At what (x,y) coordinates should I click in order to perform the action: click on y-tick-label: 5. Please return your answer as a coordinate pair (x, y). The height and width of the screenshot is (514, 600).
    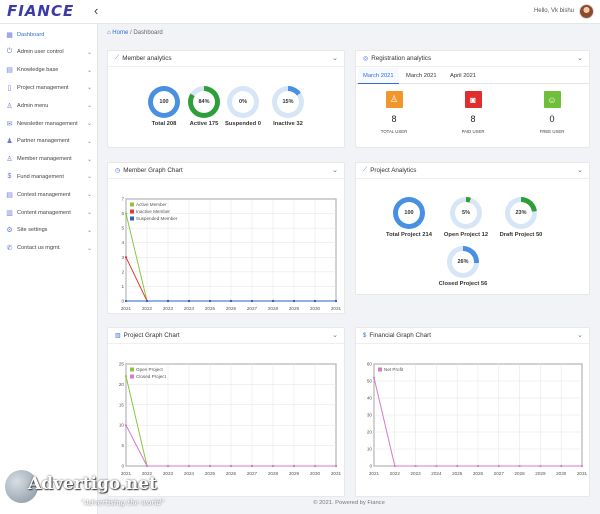
    Looking at the image, I should click on (122, 445).